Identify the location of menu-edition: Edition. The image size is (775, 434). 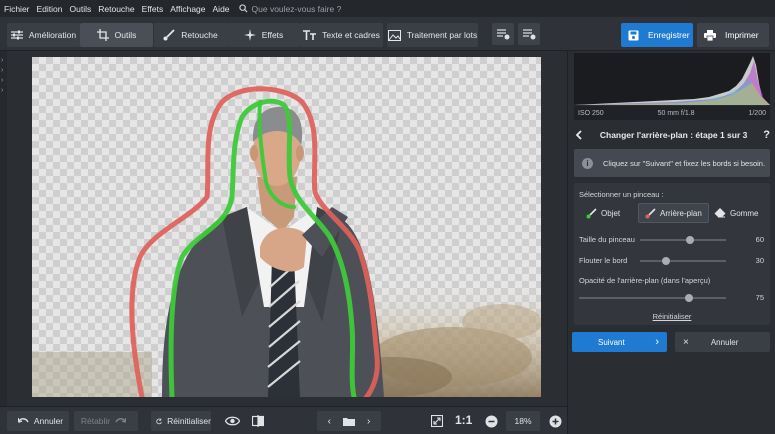
(50, 9).